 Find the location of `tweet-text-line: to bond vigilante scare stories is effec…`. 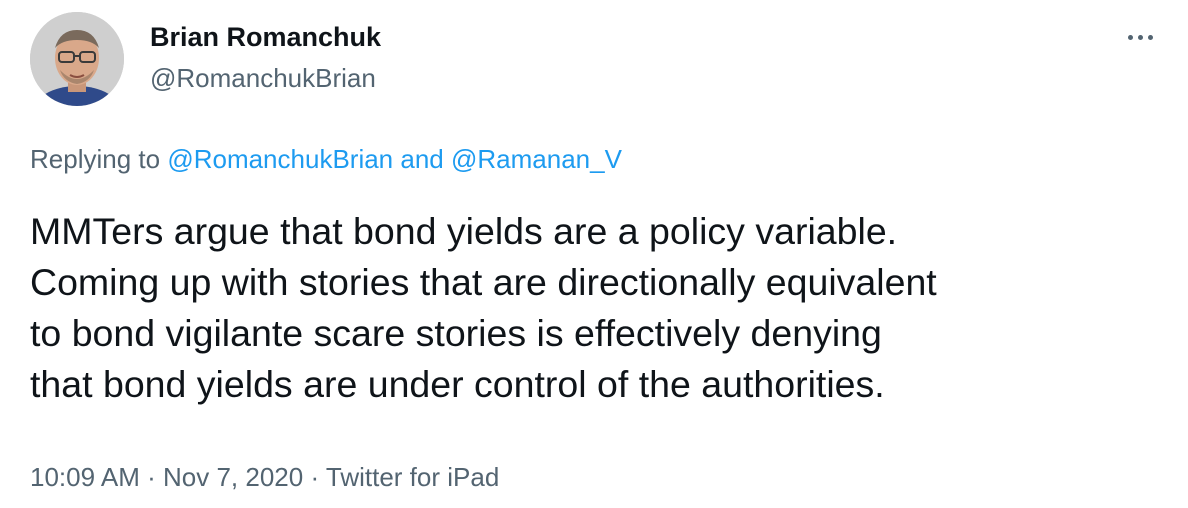

tweet-text-line: to bond vigilante scare stories is effec… is located at coordinates (456, 333).